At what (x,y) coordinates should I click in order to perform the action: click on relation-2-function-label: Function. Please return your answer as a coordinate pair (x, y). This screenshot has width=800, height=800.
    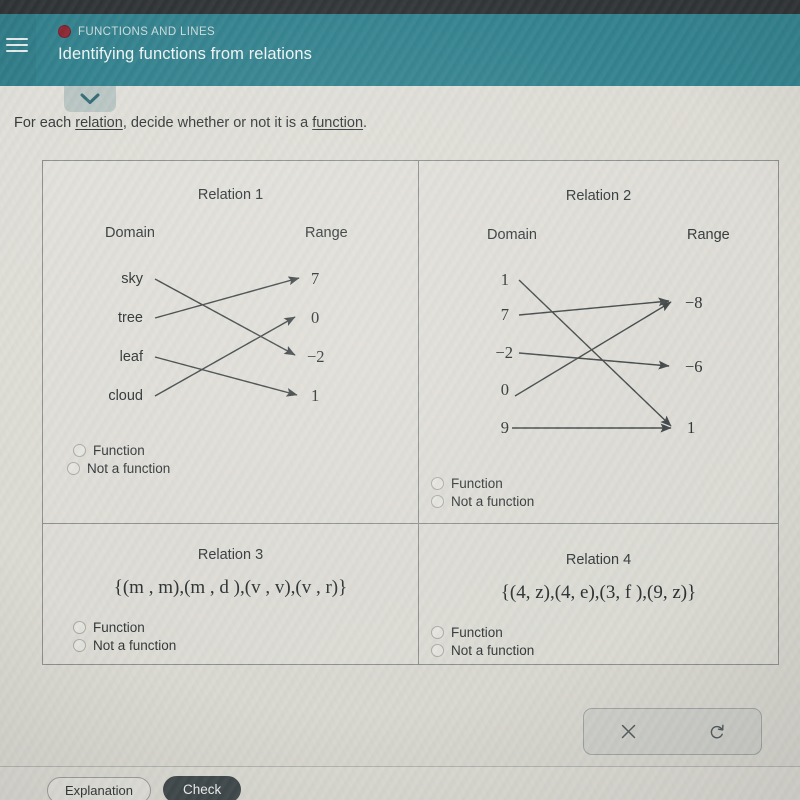
    Looking at the image, I should click on (477, 483).